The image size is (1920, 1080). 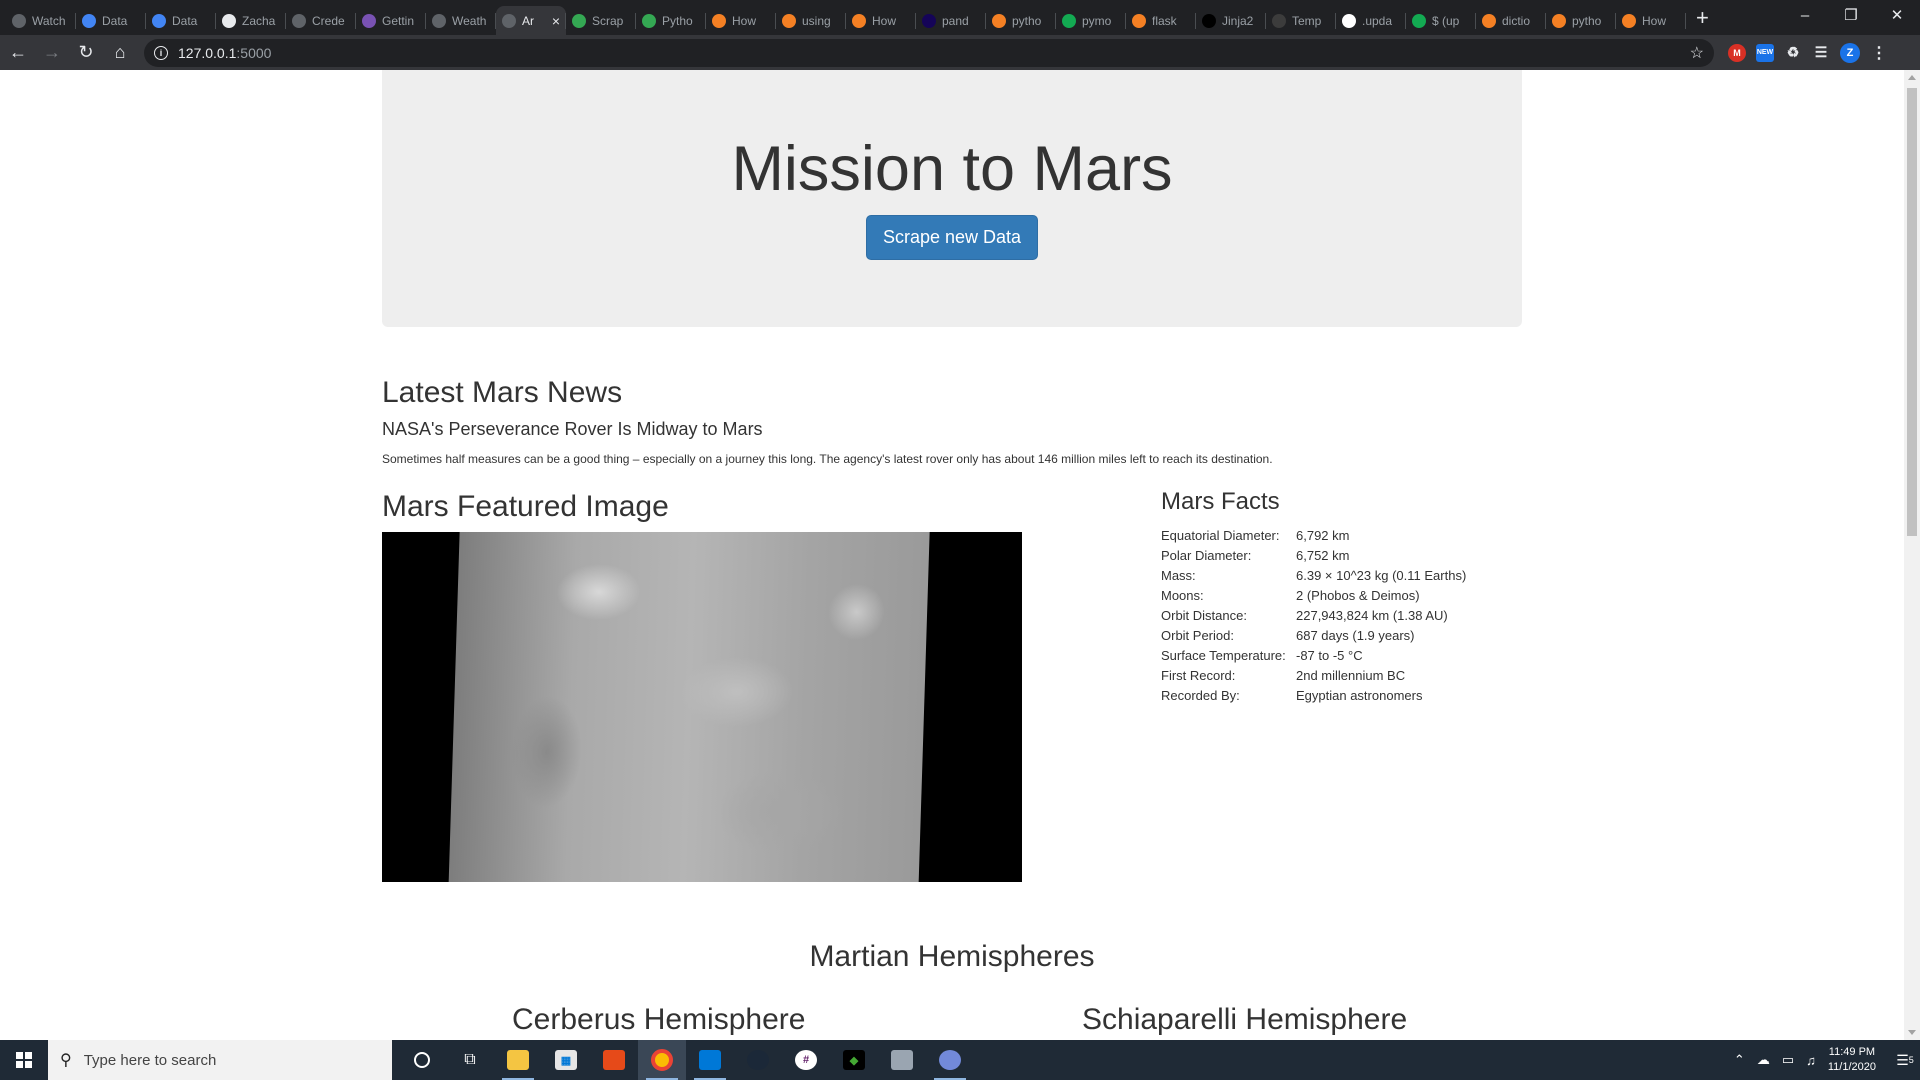 What do you see at coordinates (1313, 596) in the screenshot?
I see `facts-row: Moons: 2 (Phobos & Deimos)` at bounding box center [1313, 596].